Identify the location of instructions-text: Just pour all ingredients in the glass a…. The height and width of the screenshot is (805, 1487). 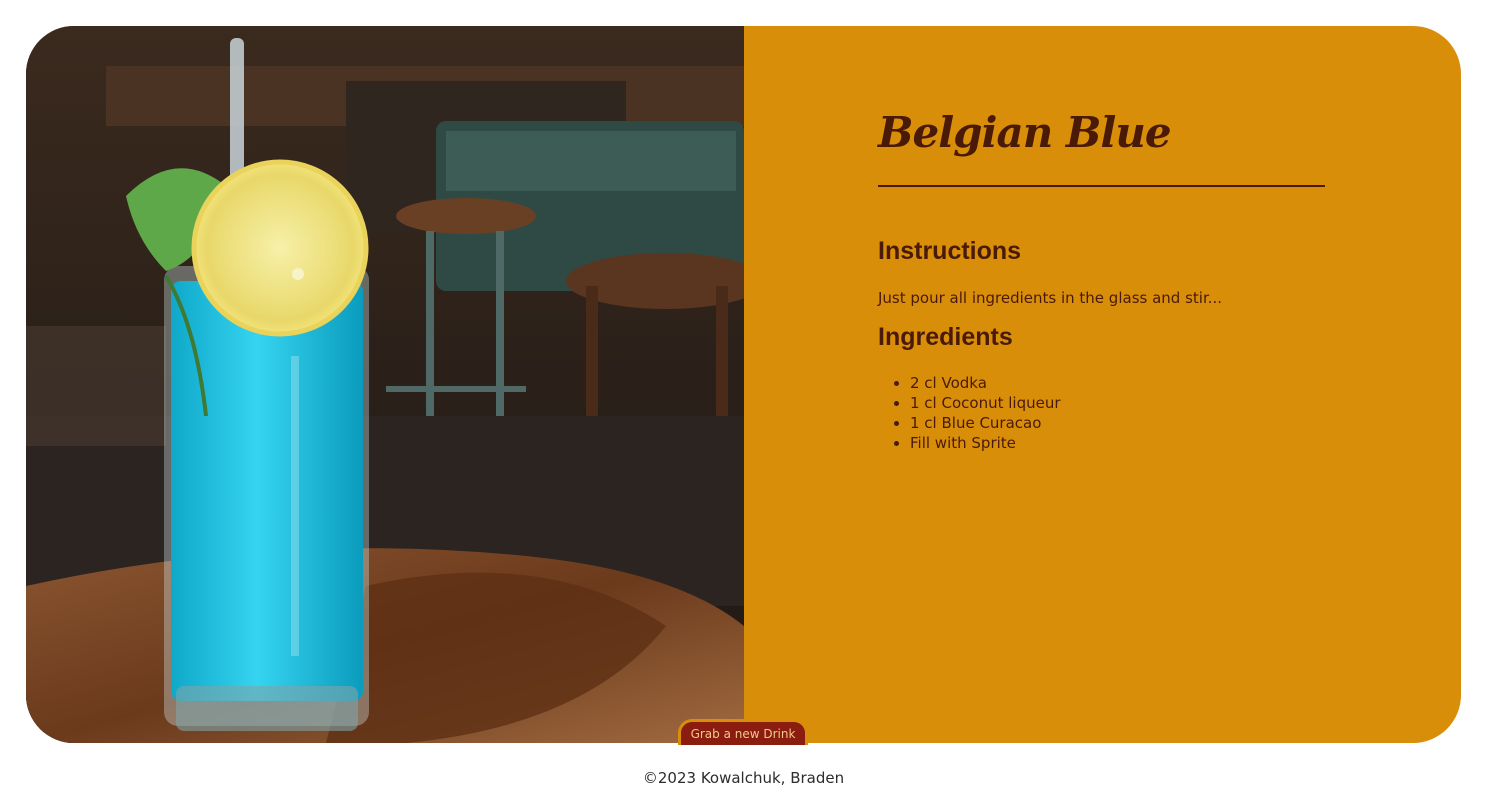
(1050, 298).